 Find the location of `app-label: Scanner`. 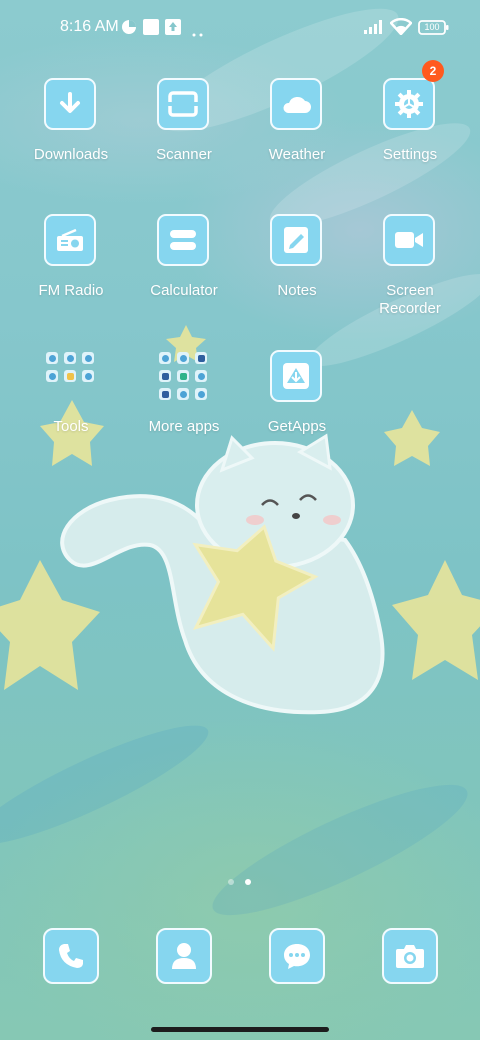

app-label: Scanner is located at coordinates (184, 154).